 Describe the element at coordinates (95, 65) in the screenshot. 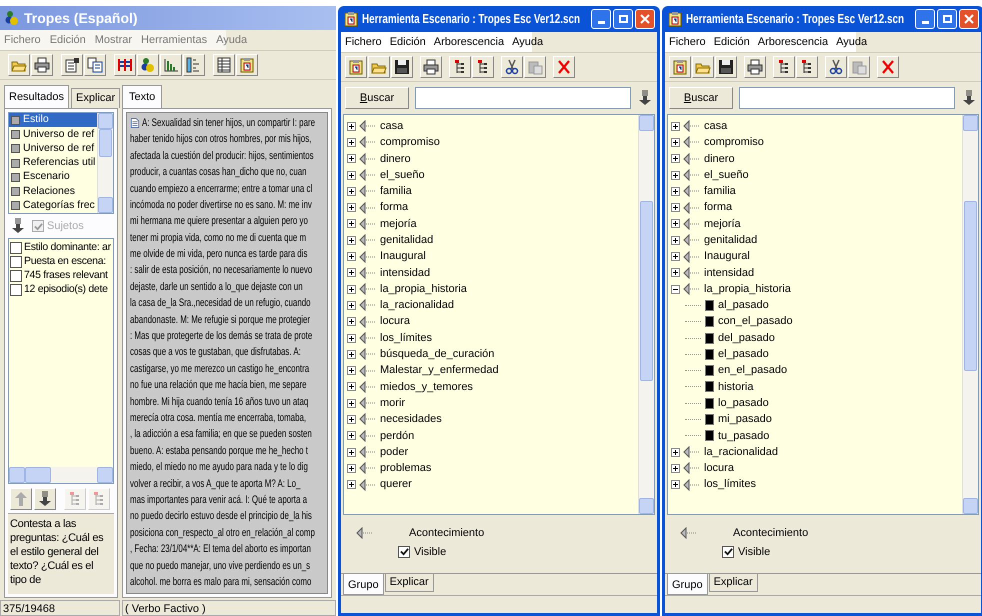

I see `copy-button` at that location.